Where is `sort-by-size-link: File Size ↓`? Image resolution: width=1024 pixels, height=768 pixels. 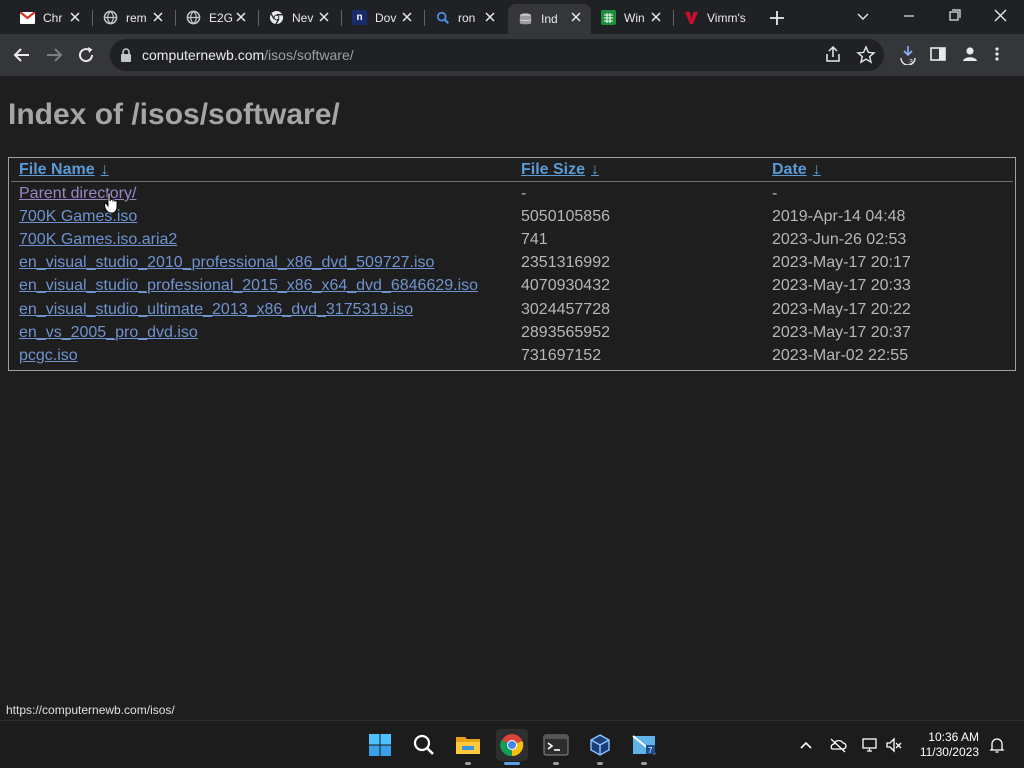 sort-by-size-link: File Size ↓ is located at coordinates (560, 170).